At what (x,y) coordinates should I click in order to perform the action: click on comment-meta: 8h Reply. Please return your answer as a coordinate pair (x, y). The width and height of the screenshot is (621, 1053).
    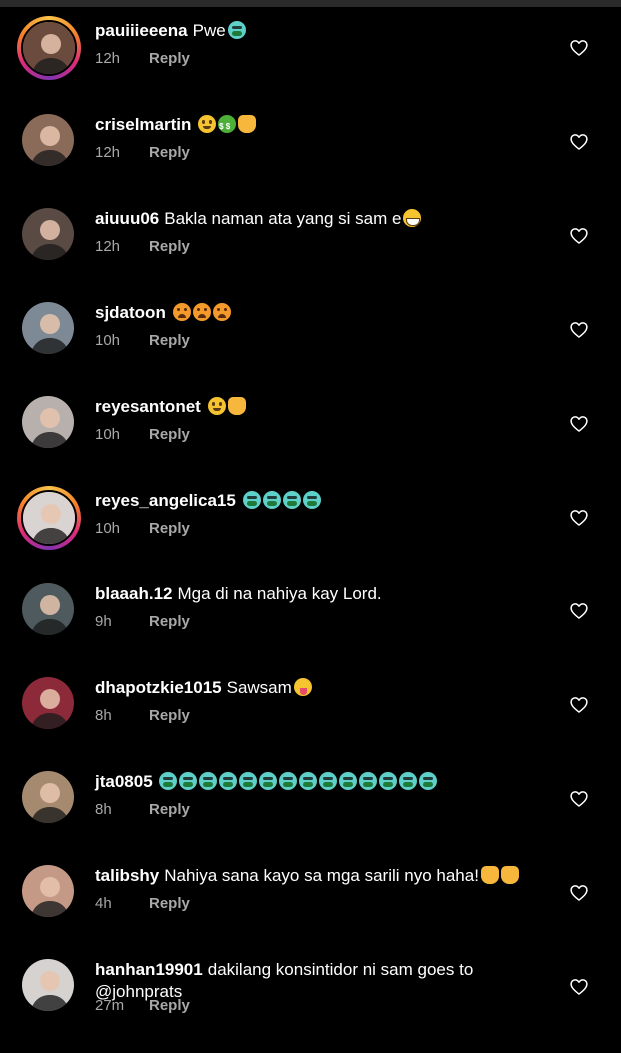
    Looking at the image, I should click on (142, 715).